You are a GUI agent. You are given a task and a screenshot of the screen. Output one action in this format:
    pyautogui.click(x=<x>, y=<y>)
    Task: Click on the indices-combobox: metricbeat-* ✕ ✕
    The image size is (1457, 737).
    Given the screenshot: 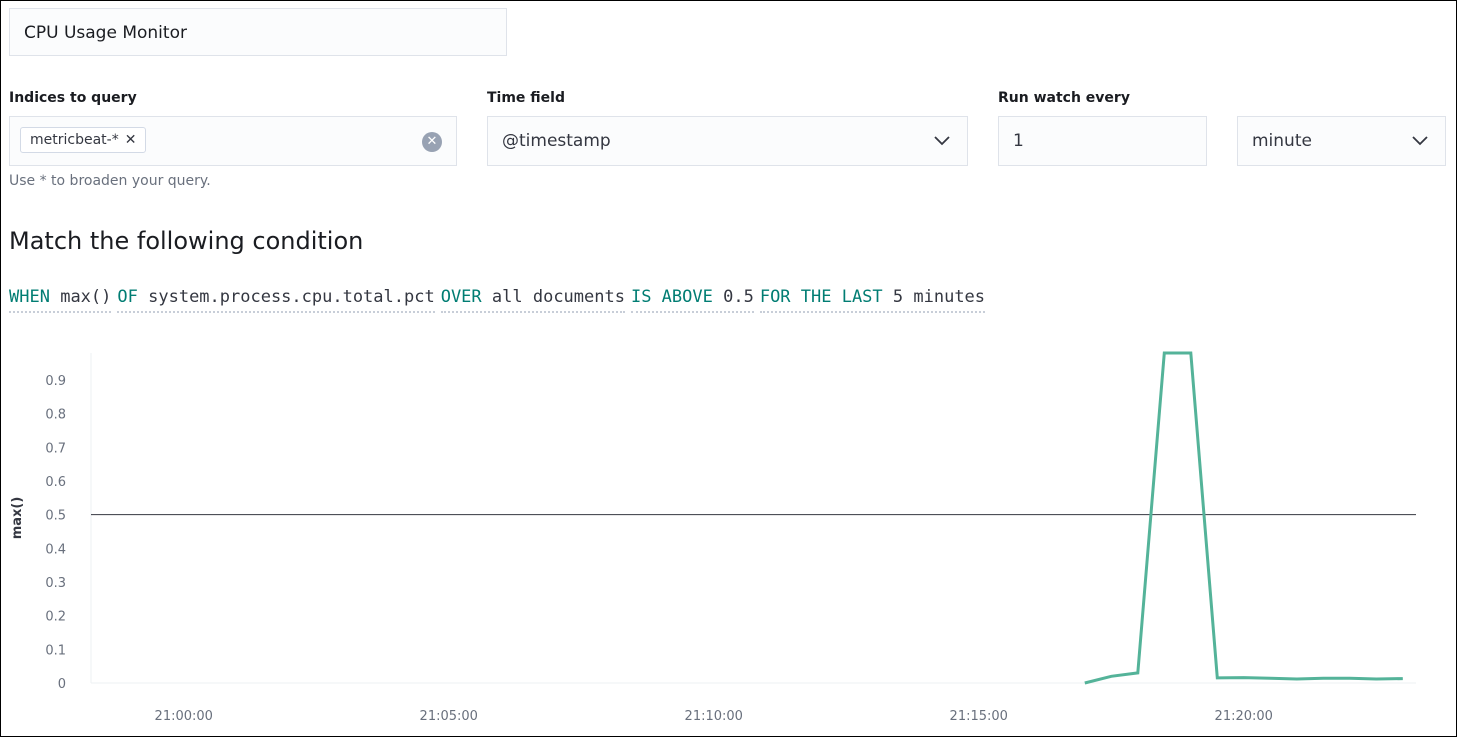 What is the action you would take?
    pyautogui.click(x=233, y=141)
    